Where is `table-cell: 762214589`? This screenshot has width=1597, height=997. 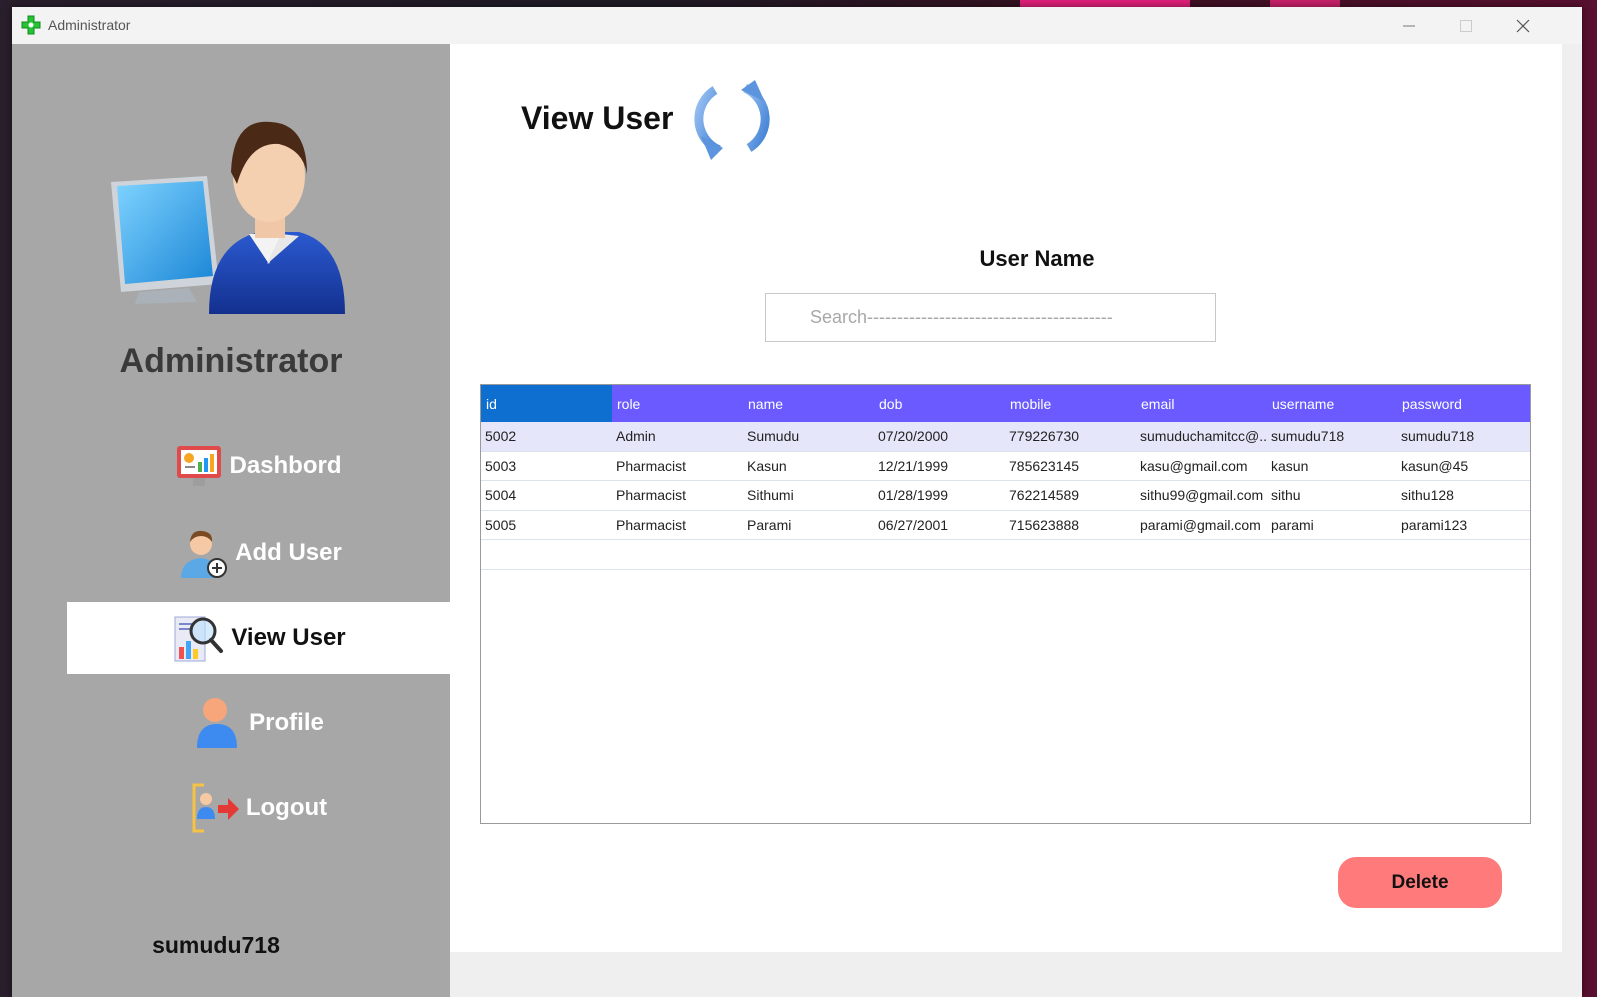 table-cell: 762214589 is located at coordinates (1070, 495).